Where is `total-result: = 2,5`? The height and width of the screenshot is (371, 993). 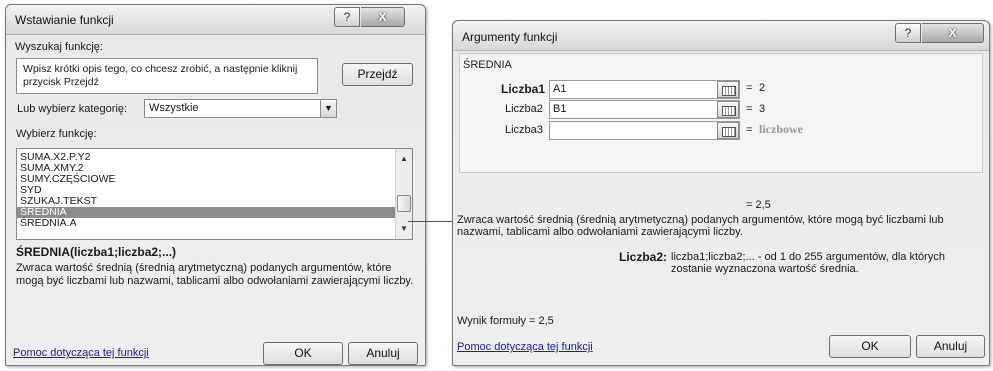
total-result: = 2,5 is located at coordinates (758, 205).